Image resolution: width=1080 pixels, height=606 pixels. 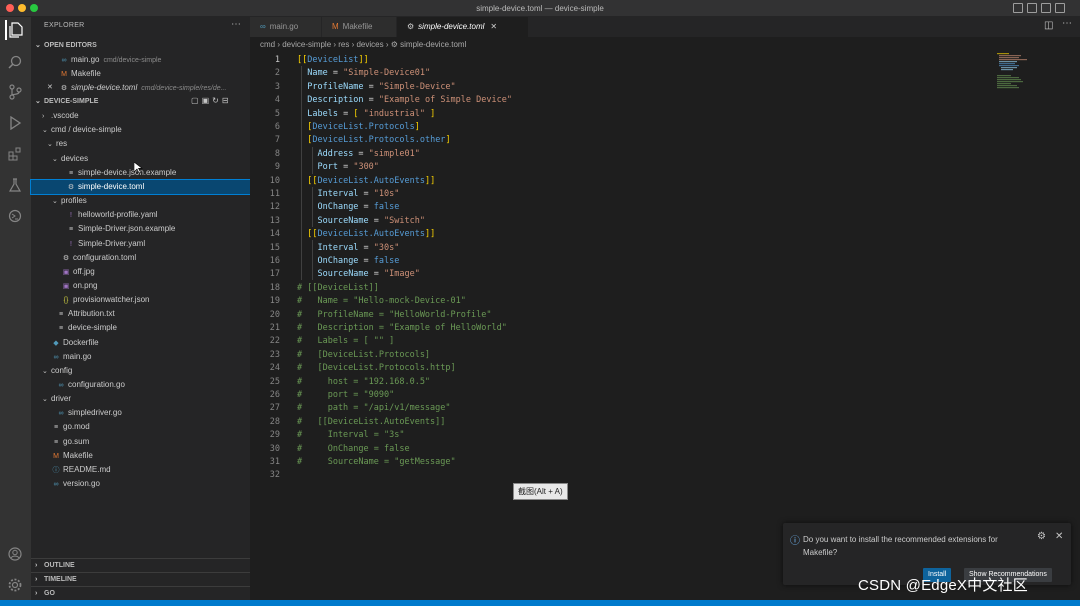 I want to click on panel-header-outline: › OUTLINE, so click(x=140, y=565).